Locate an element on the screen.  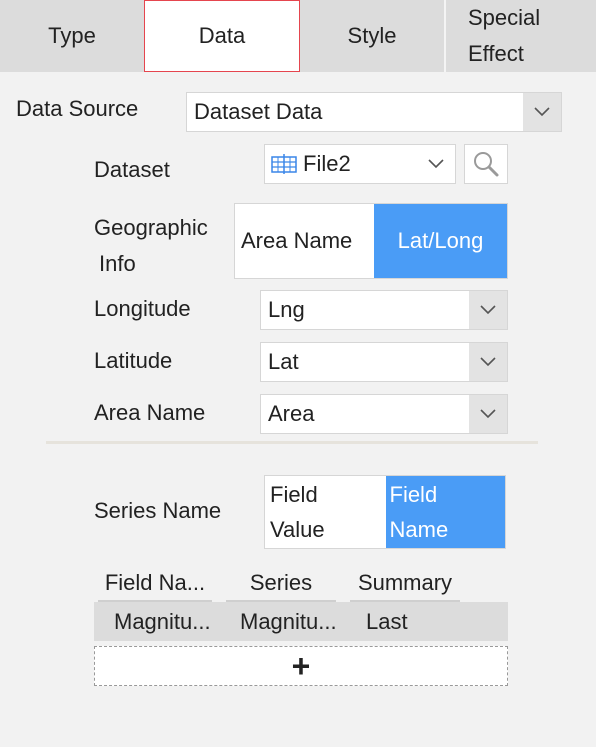
area-name-value: Area is located at coordinates (291, 413).